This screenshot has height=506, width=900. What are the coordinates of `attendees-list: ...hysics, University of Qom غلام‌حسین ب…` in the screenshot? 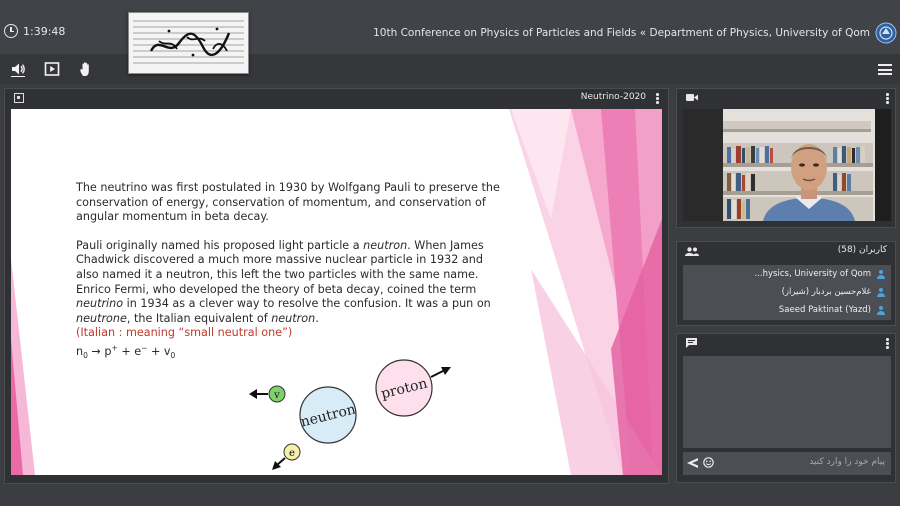 It's located at (787, 292).